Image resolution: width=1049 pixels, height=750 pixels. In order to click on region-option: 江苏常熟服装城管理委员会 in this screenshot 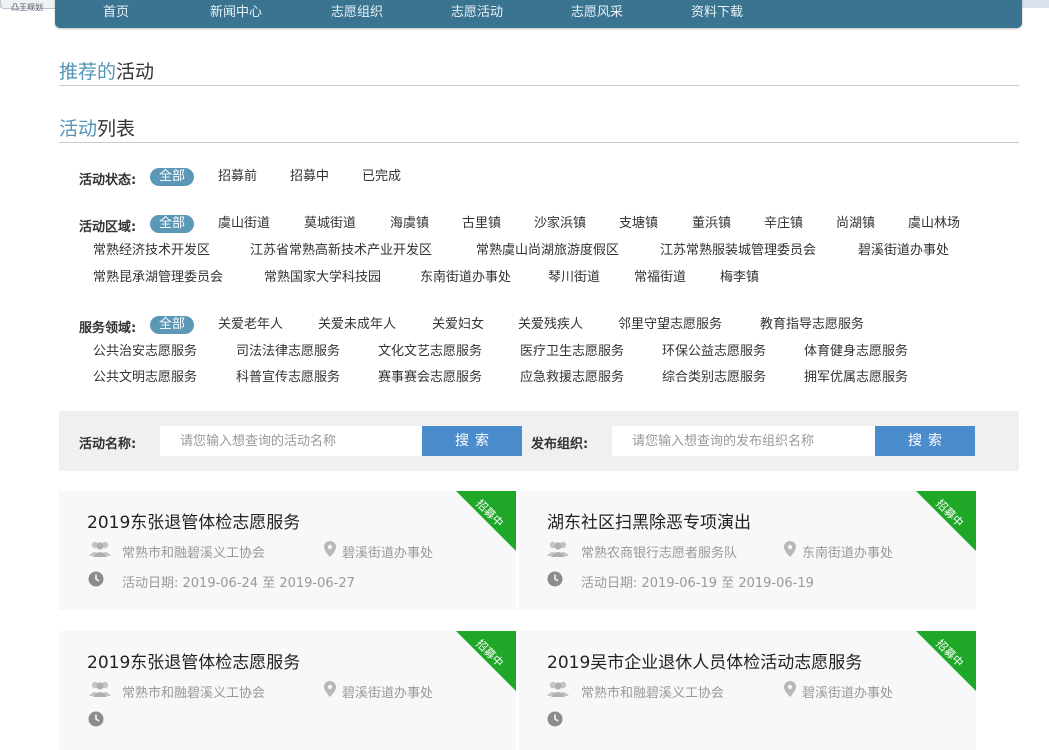, I will do `click(738, 251)`.